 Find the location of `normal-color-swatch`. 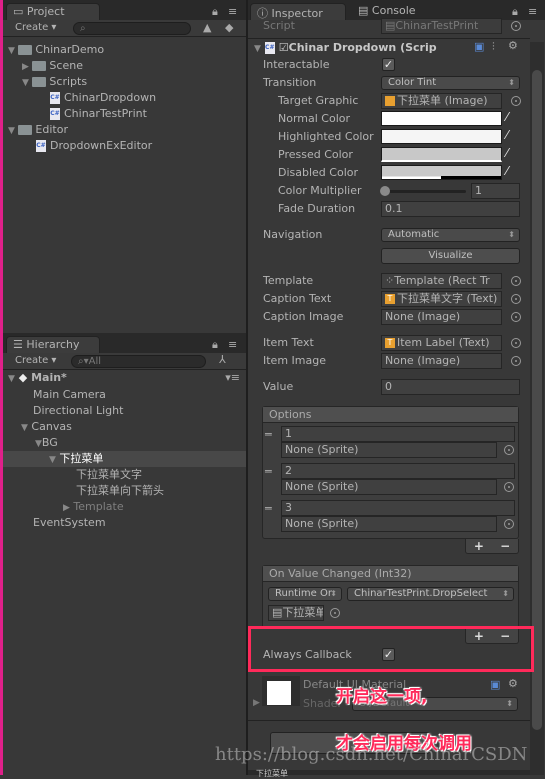

normal-color-swatch is located at coordinates (441, 118).